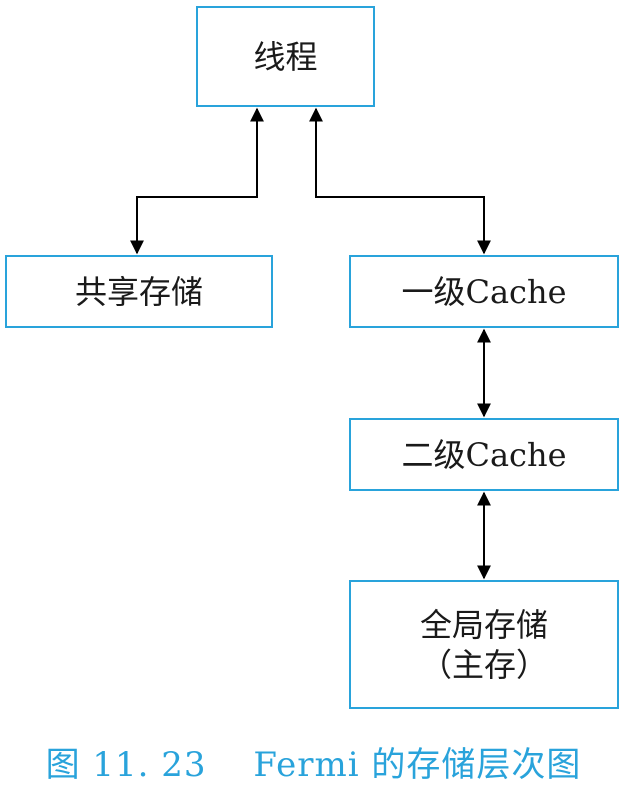 The image size is (627, 793). What do you see at coordinates (313, 765) in the screenshot?
I see `figure-caption: 图 11. 23 Fermi 的存储层次图` at bounding box center [313, 765].